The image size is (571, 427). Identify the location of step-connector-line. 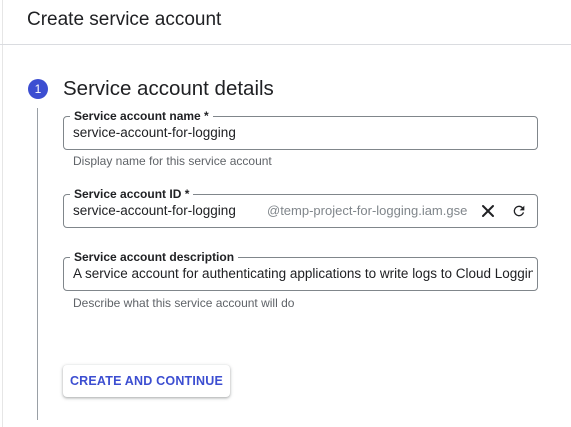
(37, 264).